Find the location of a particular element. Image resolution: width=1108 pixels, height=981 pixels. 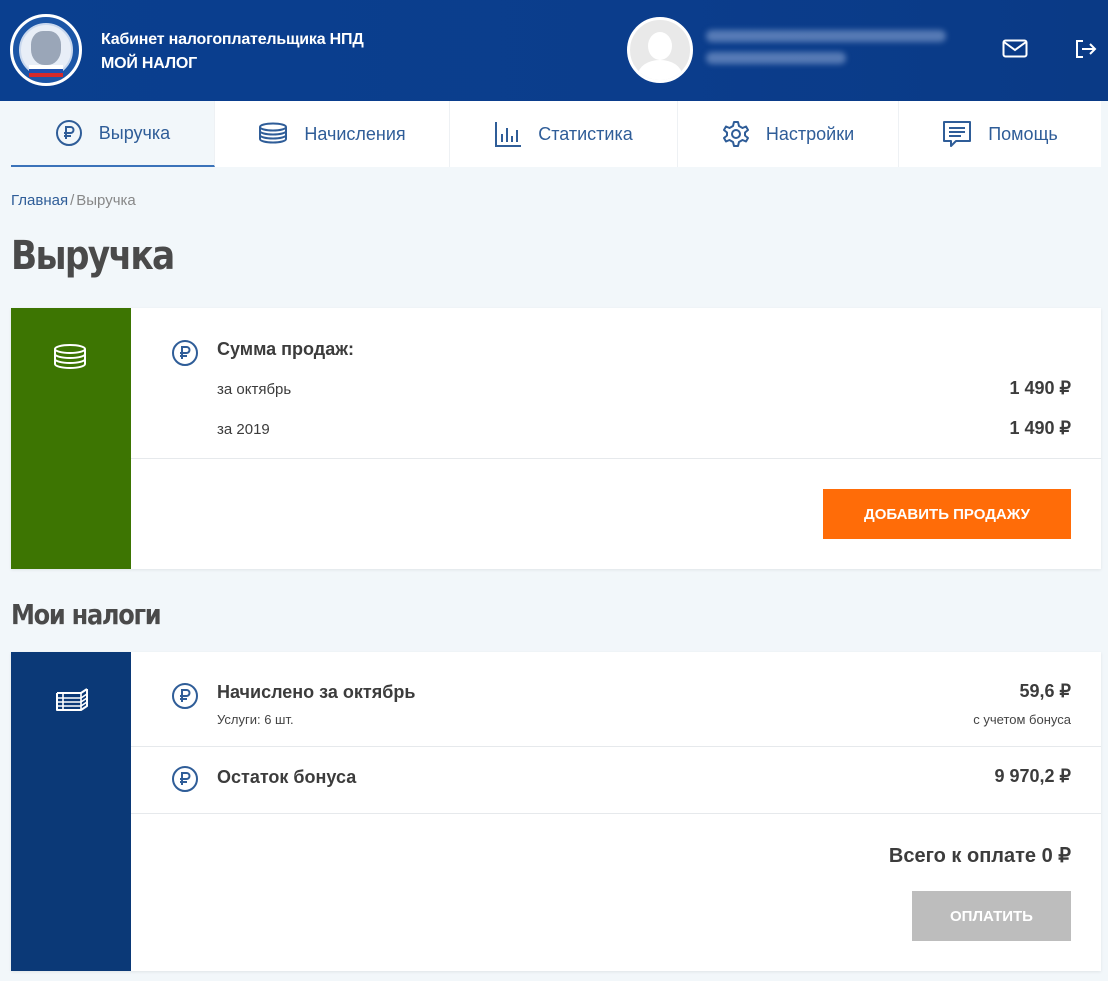

breadcrumb-current: Выручка is located at coordinates (106, 200).